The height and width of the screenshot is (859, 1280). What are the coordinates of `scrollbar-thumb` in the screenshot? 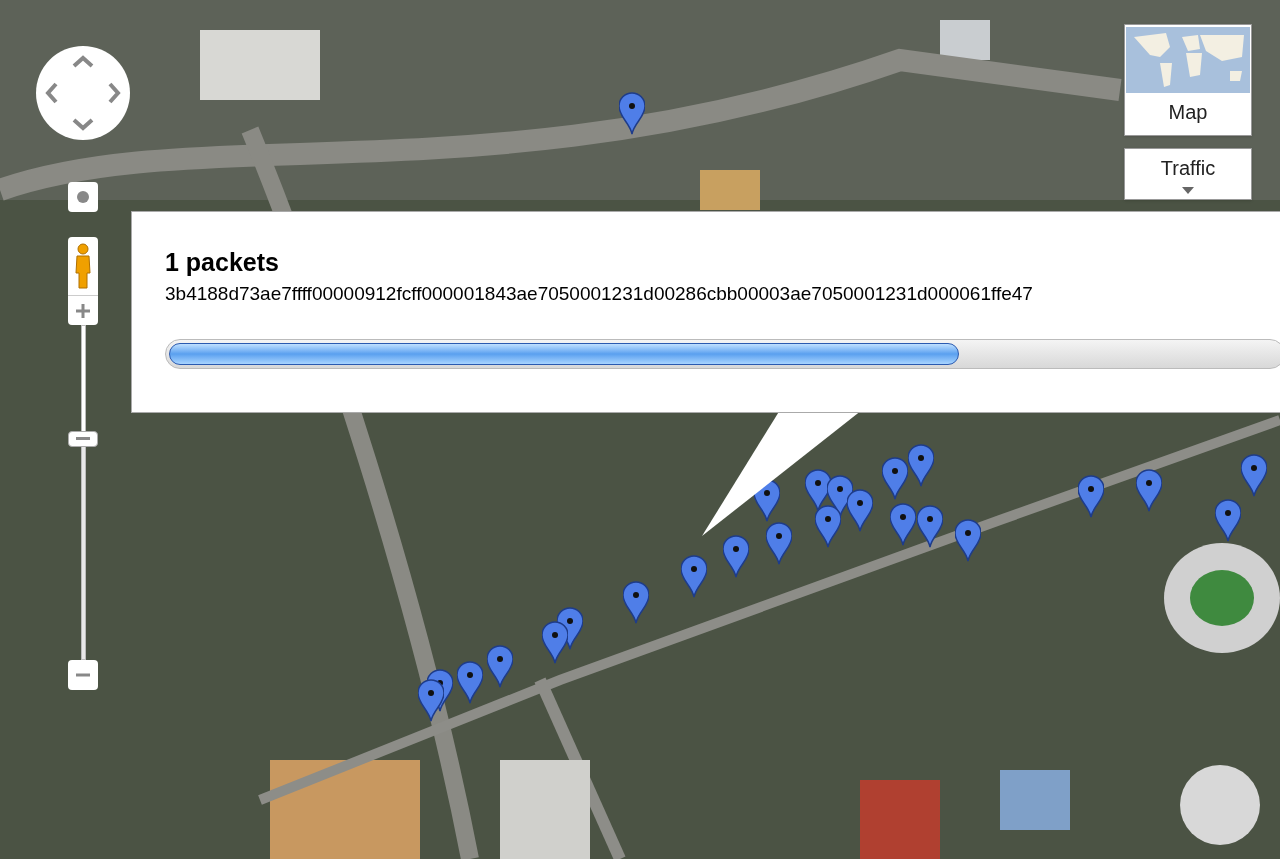 It's located at (564, 353).